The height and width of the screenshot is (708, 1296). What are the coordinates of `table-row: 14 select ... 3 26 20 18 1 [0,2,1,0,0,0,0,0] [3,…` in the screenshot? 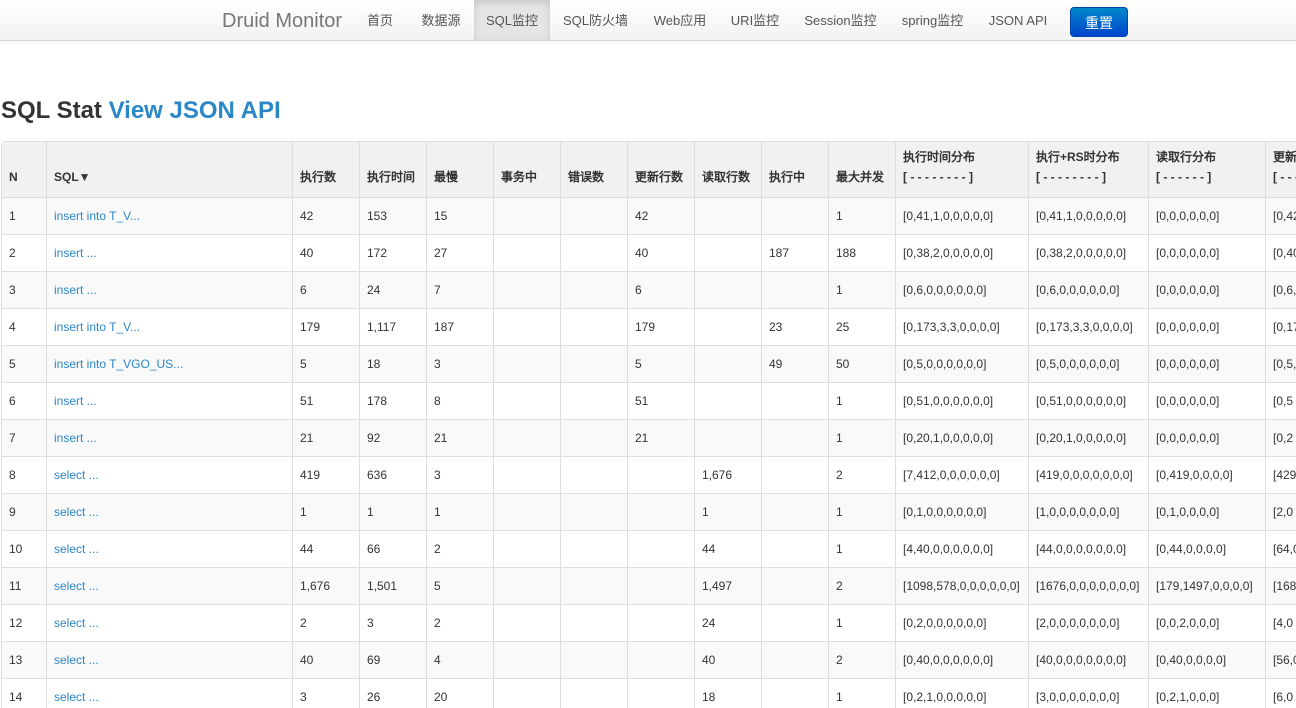 It's located at (649, 693).